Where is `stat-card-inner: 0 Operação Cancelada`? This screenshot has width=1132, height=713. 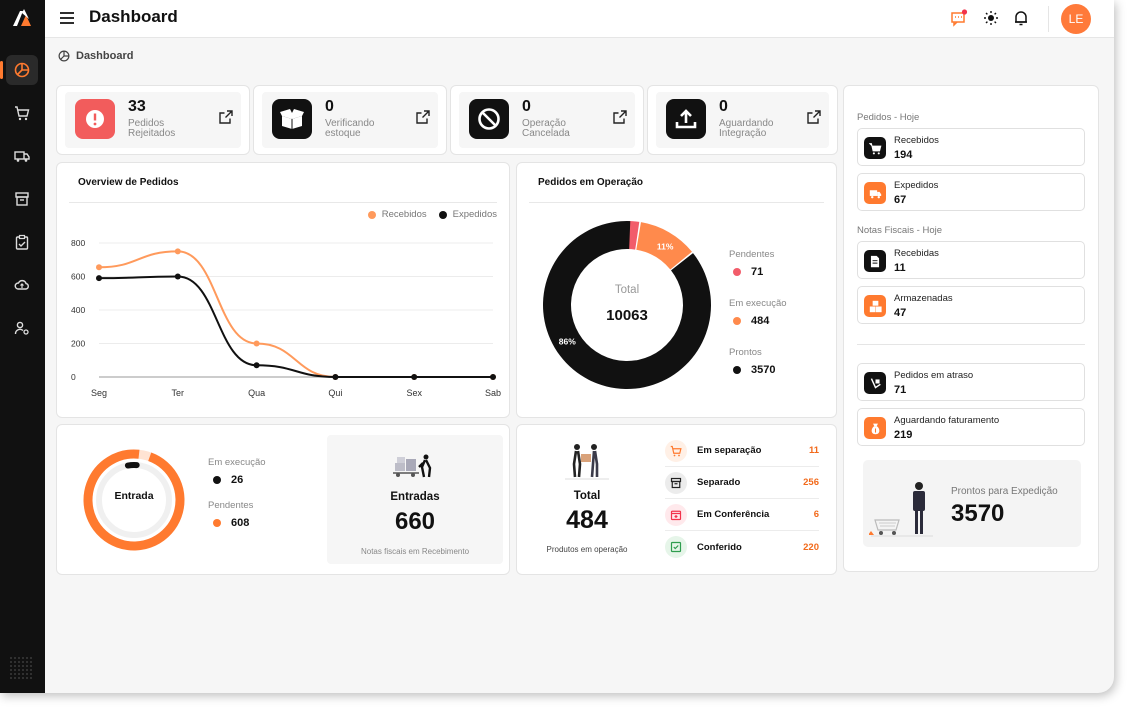 stat-card-inner: 0 Operação Cancelada is located at coordinates (547, 120).